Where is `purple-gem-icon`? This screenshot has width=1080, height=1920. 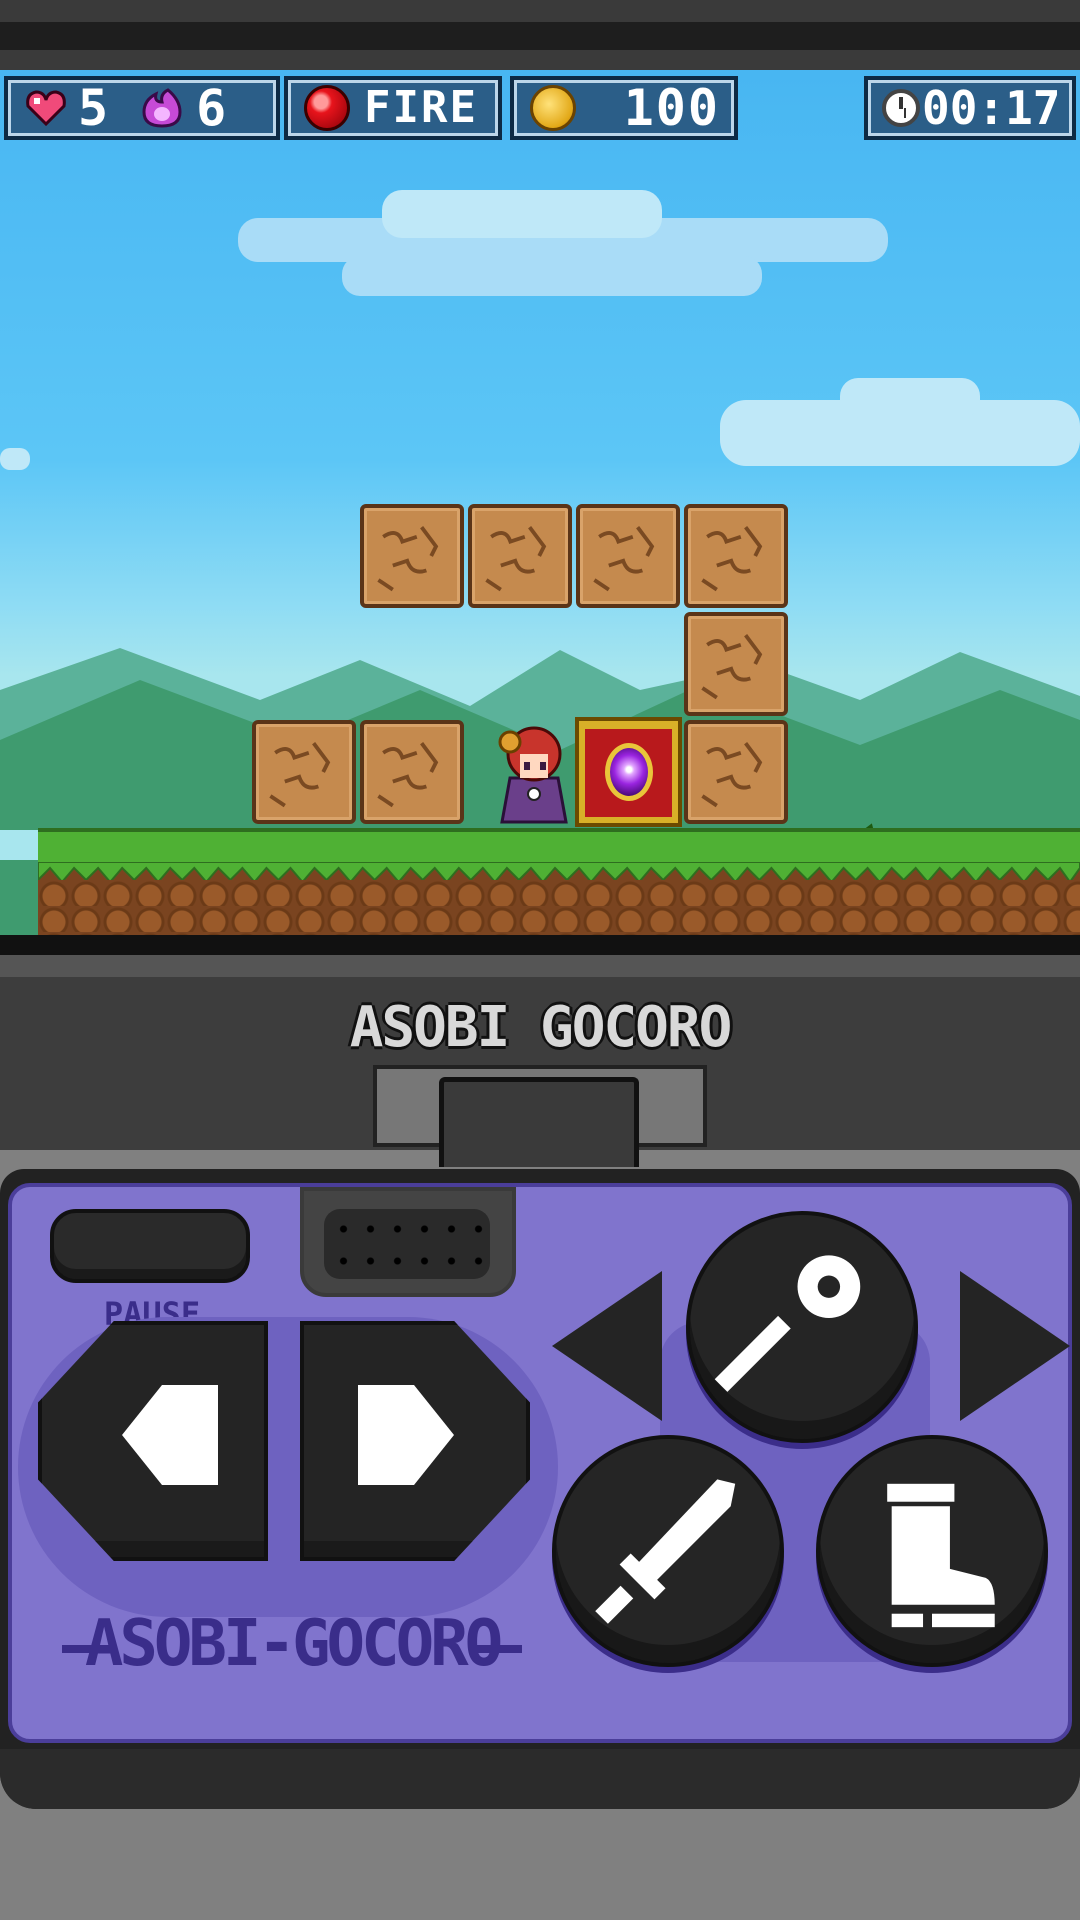 purple-gem-icon is located at coordinates (629, 772).